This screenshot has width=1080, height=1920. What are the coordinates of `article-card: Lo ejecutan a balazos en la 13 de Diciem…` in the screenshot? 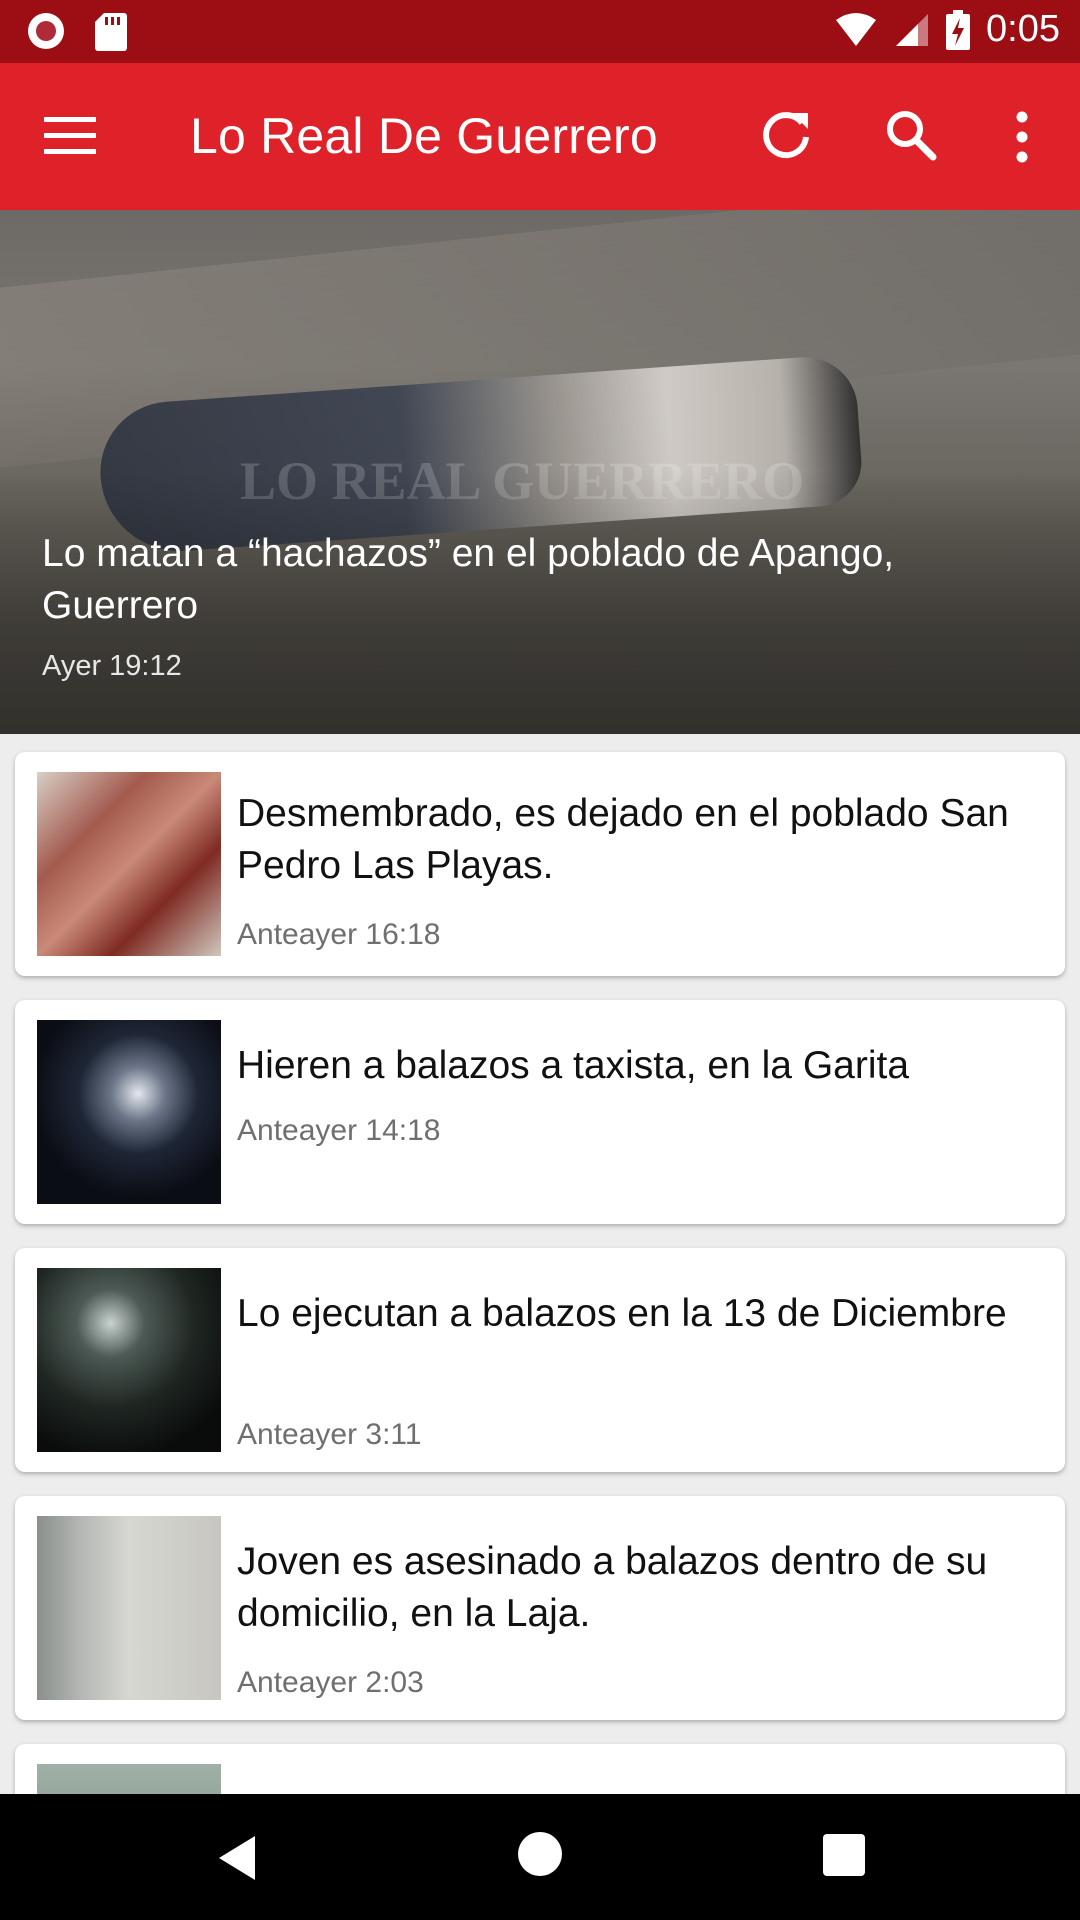 It's located at (540, 1360).